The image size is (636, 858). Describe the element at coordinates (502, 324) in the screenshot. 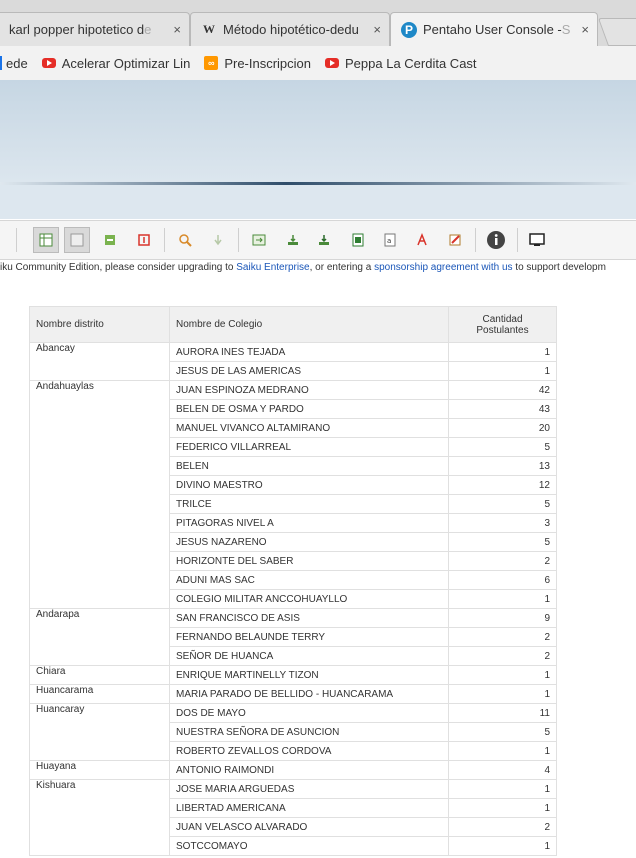

I see `header-cantidad-postulantes: Cantidad Postulantes` at that location.